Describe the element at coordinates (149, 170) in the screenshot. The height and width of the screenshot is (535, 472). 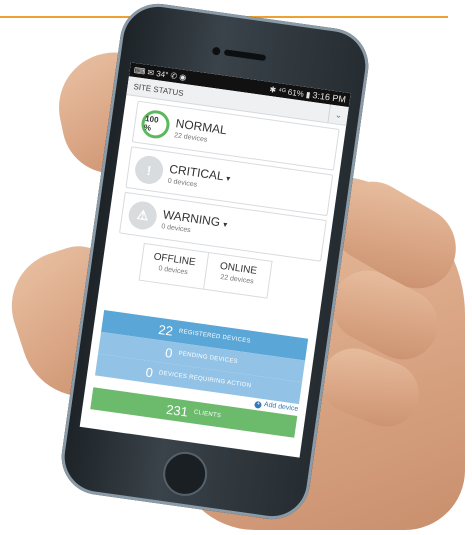
I see `exclamation-icon: !` at that location.